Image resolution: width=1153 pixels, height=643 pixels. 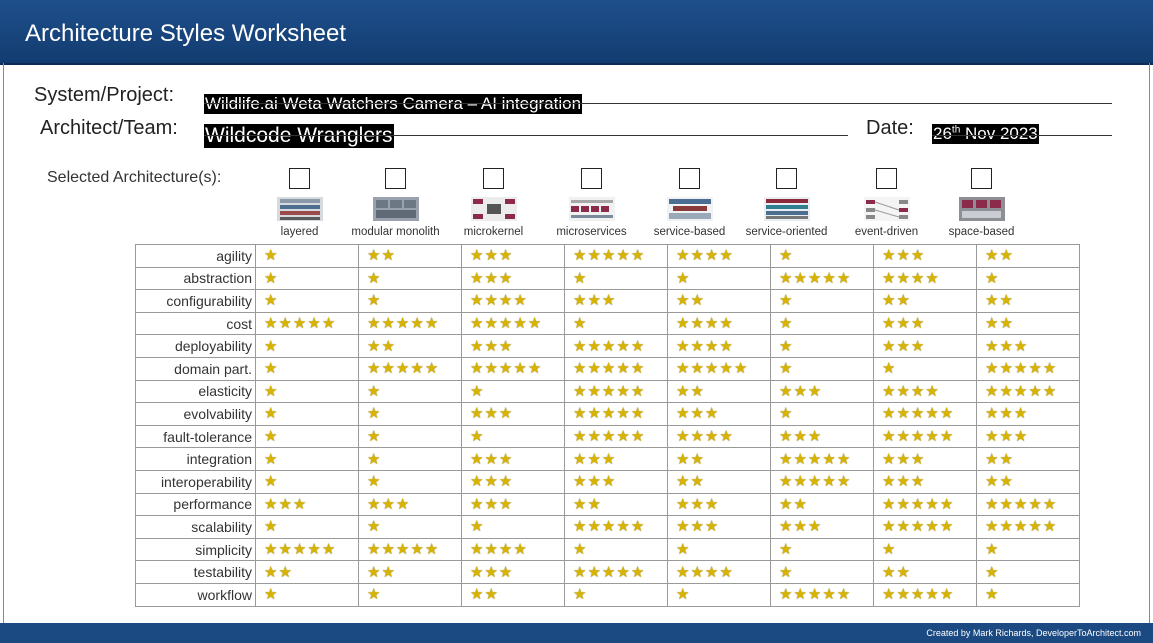 I want to click on select-microkernel-checkbox, so click(x=493, y=178).